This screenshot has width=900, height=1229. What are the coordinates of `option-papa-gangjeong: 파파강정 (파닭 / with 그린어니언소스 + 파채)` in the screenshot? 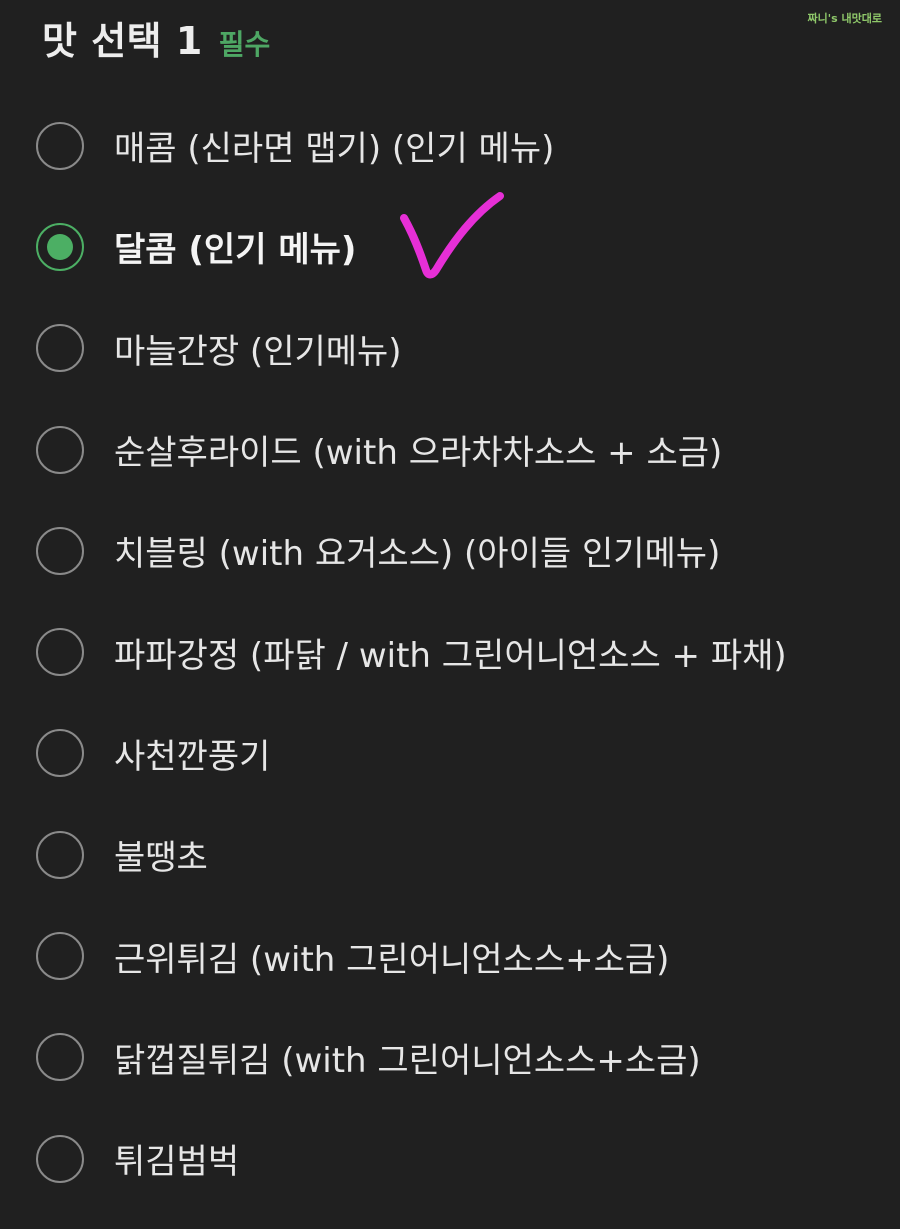 It's located at (450, 651).